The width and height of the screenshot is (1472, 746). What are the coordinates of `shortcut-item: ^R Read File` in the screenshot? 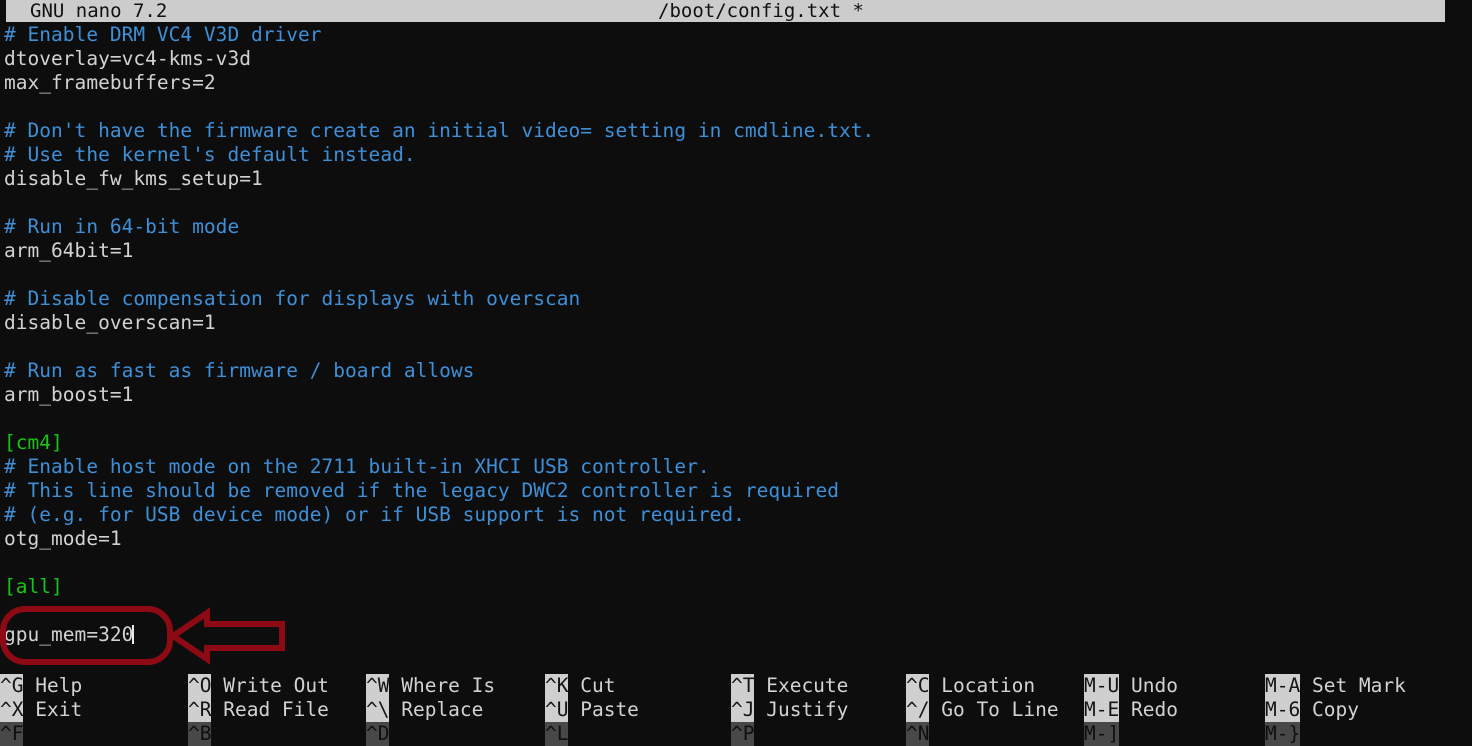 It's located at (258, 710).